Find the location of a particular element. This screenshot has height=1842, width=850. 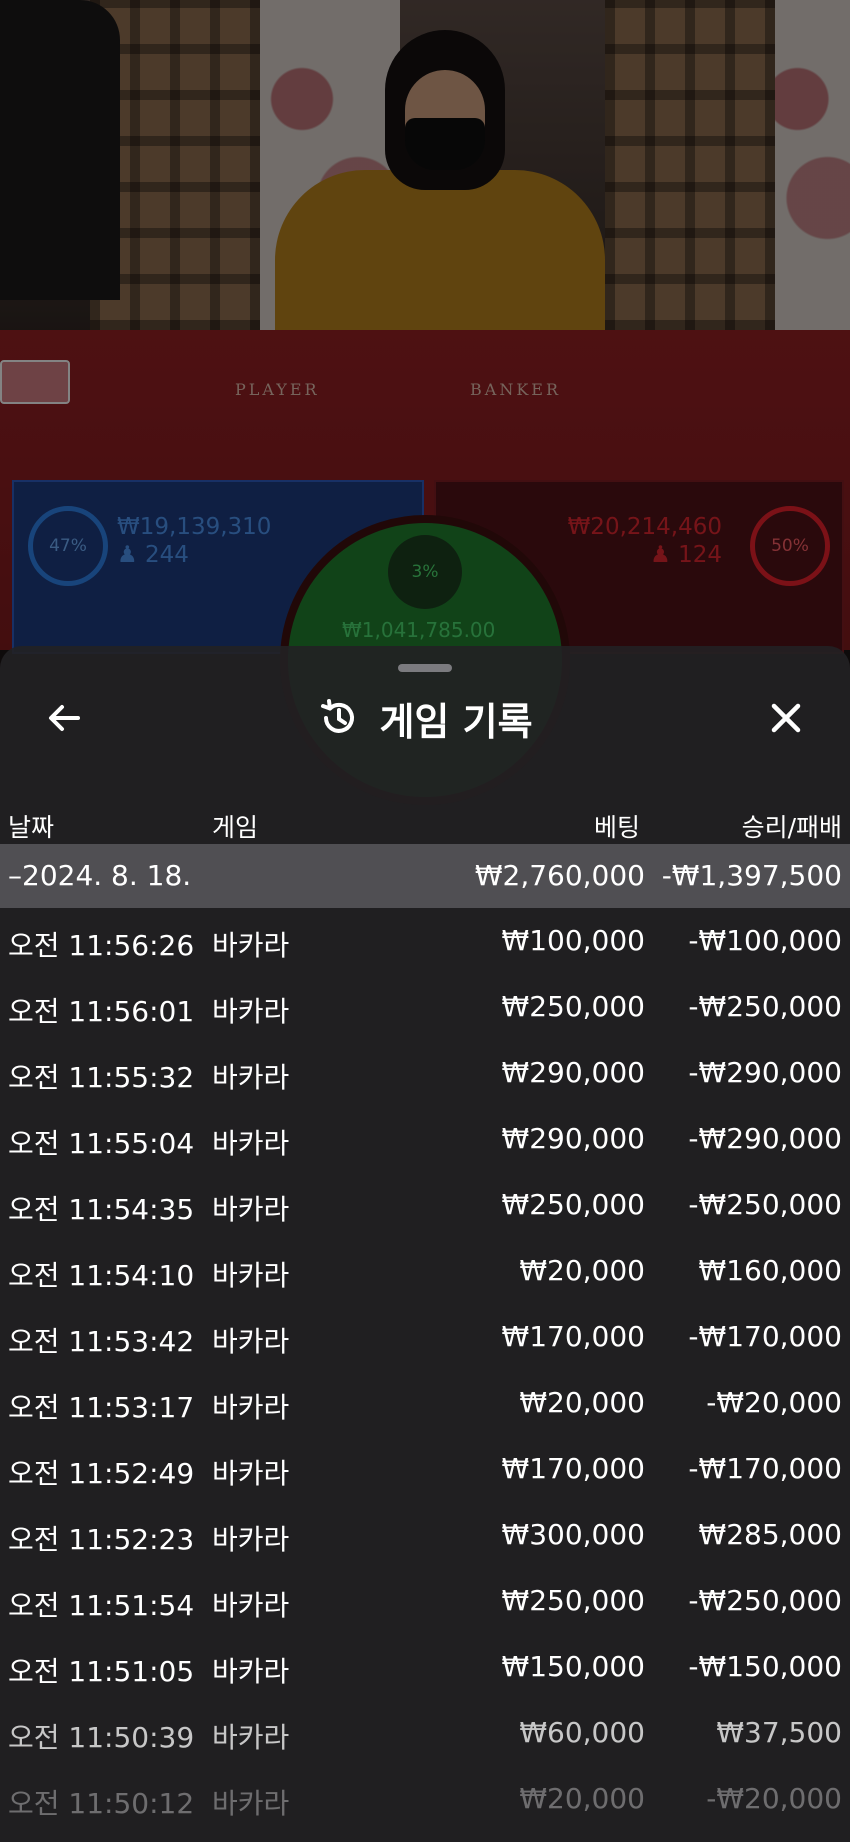

row-result: -₩150,000 is located at coordinates (765, 1666).